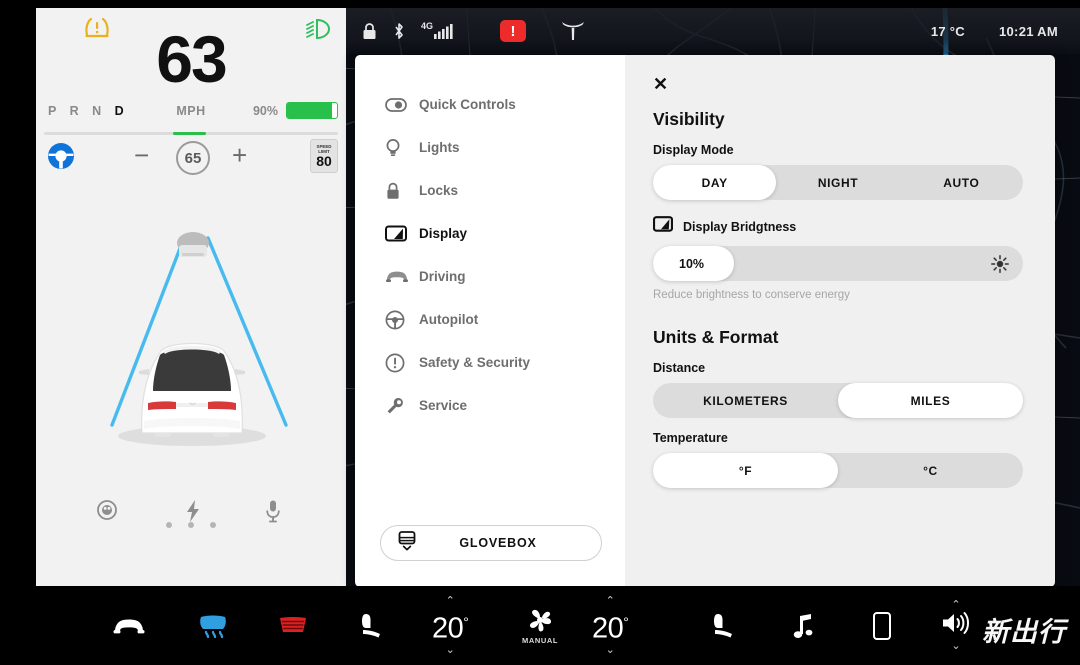  I want to click on alert-circle-icon, so click(402, 363).